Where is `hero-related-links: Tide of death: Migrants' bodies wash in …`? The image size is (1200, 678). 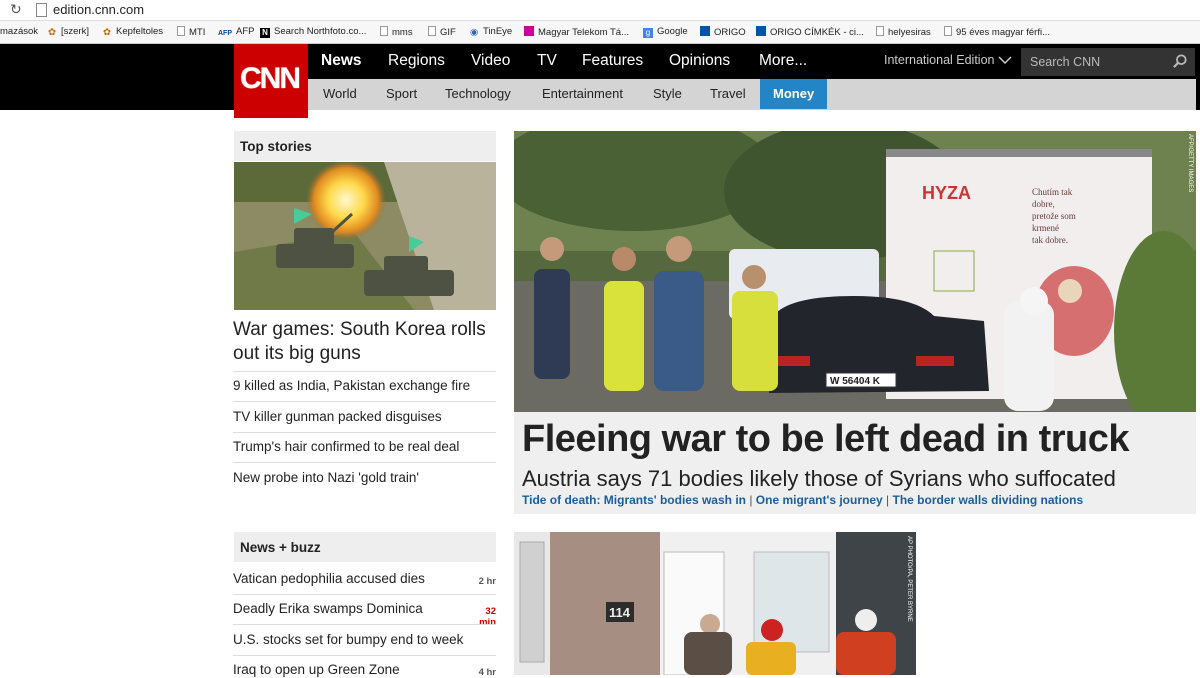
hero-related-links: Tide of death: Migrants' bodies wash in … is located at coordinates (802, 500).